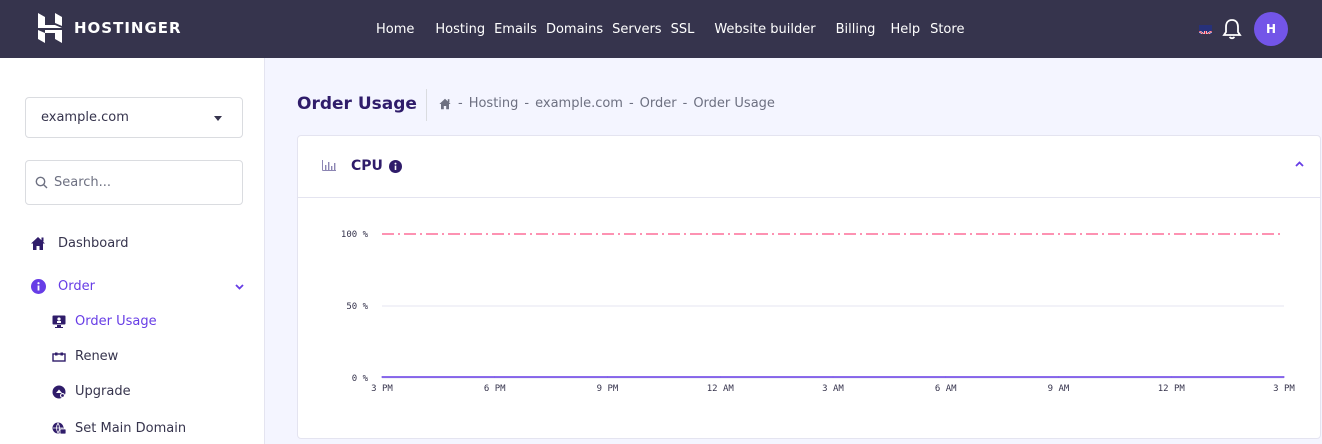 This screenshot has width=1322, height=444. I want to click on nav-website-builder: Website builder, so click(764, 29).